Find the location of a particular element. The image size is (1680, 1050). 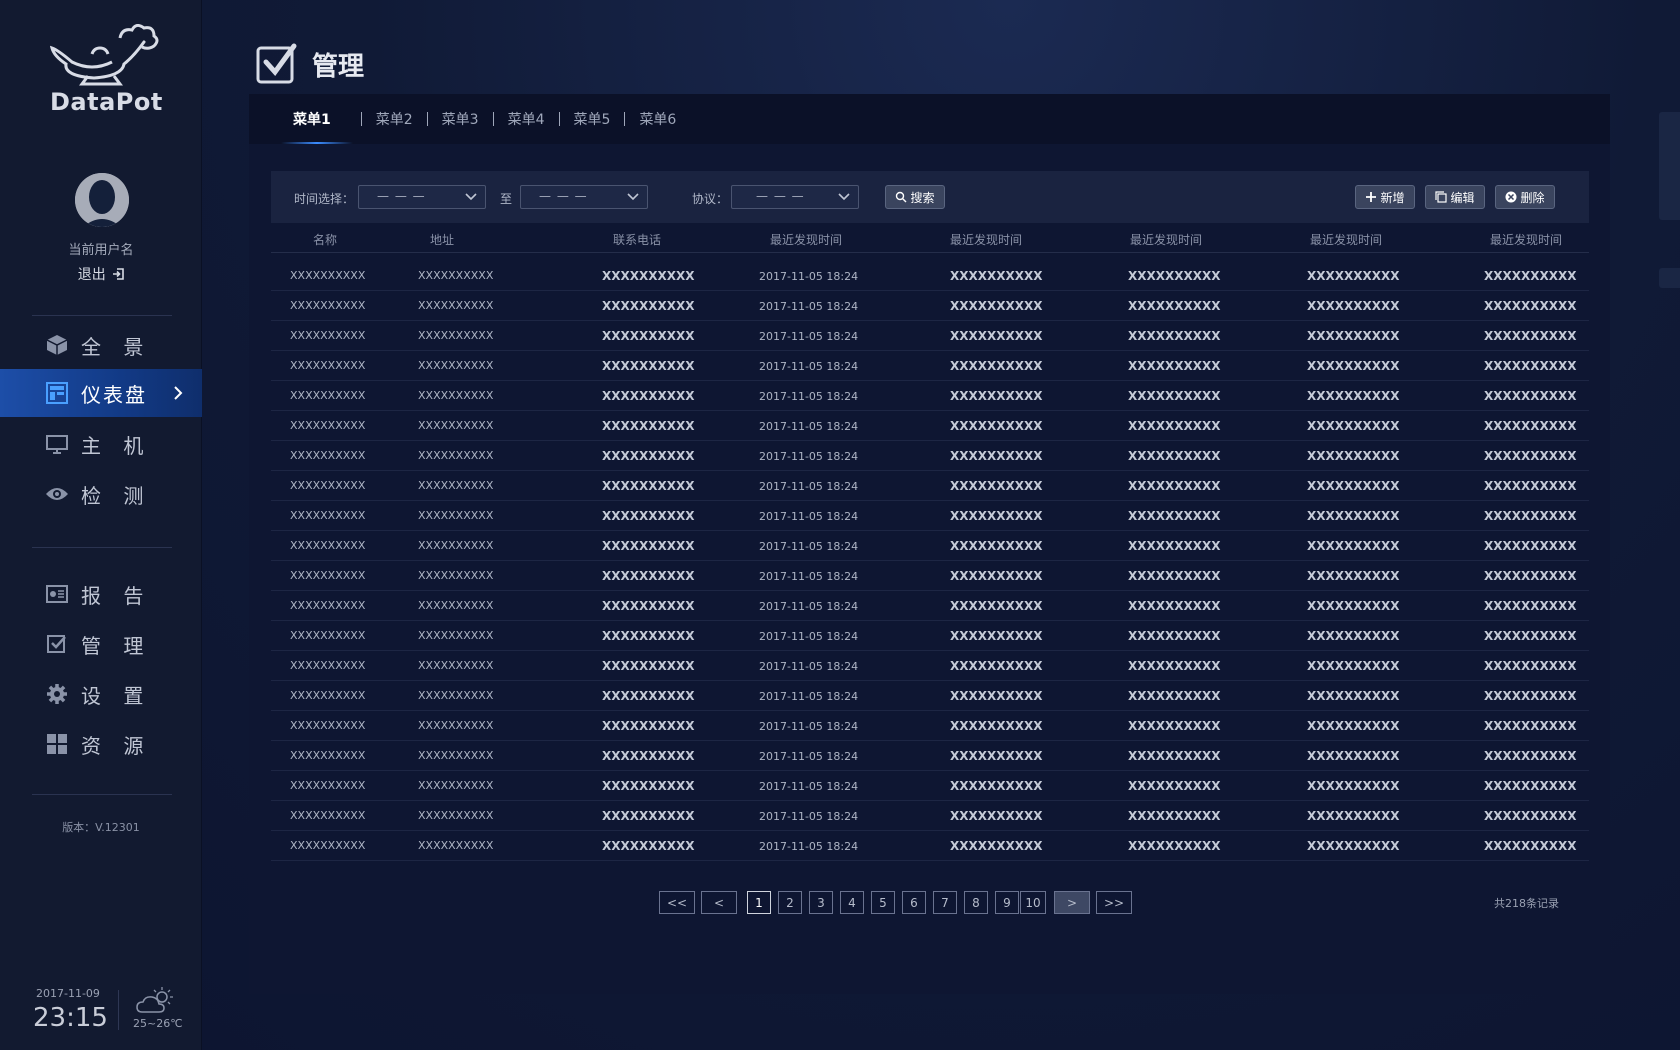

page-button: 4 is located at coordinates (852, 902).